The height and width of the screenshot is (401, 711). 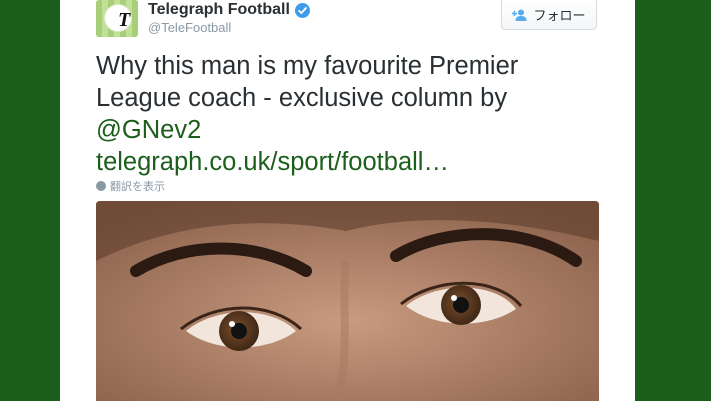 What do you see at coordinates (137, 187) in the screenshot?
I see `translate-label: 翻訳を表示` at bounding box center [137, 187].